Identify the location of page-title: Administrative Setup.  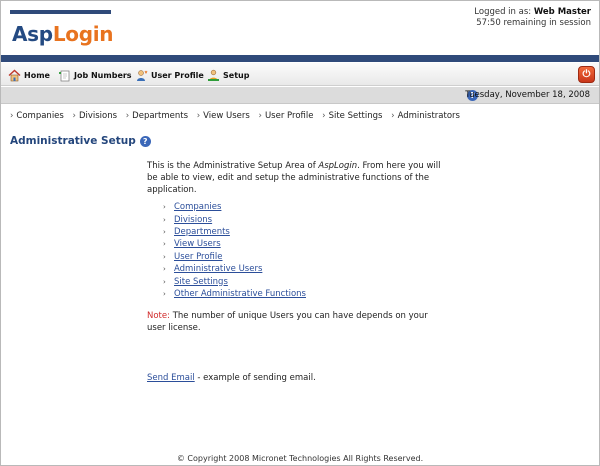
(73, 141).